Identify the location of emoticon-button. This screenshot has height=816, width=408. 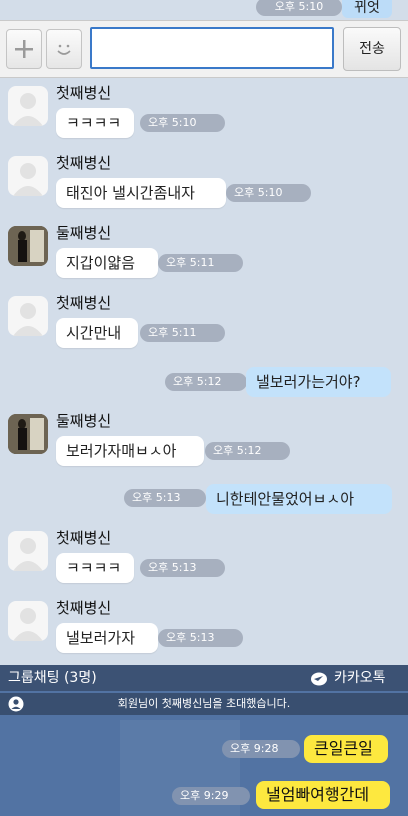
(64, 49).